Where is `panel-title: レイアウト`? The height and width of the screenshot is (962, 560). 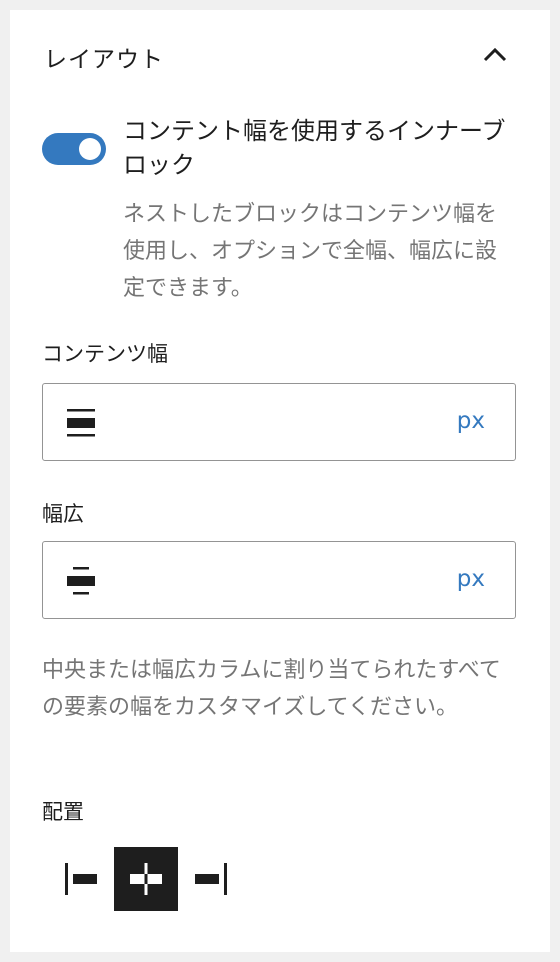
panel-title: レイアウト is located at coordinates (104, 60).